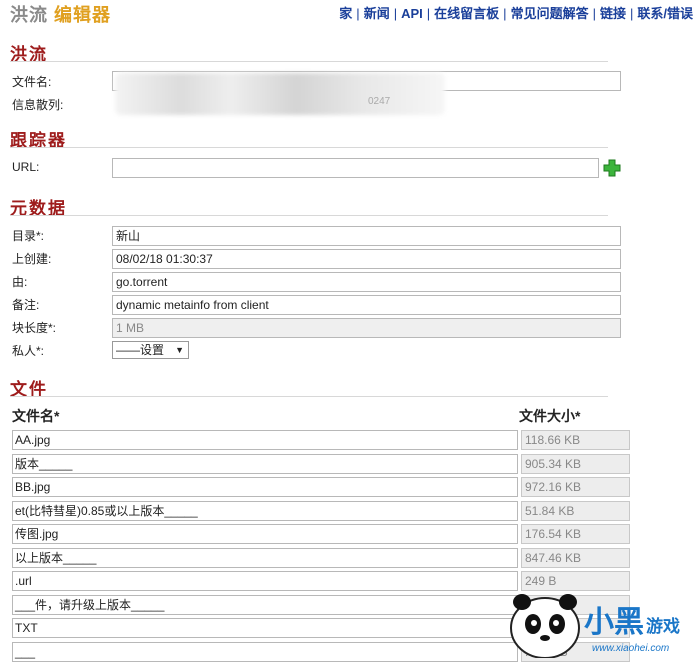 Image resolution: width=695 pixels, height=662 pixels. Describe the element at coordinates (377, 13) in the screenshot. I see `nav-news: 新闻` at that location.